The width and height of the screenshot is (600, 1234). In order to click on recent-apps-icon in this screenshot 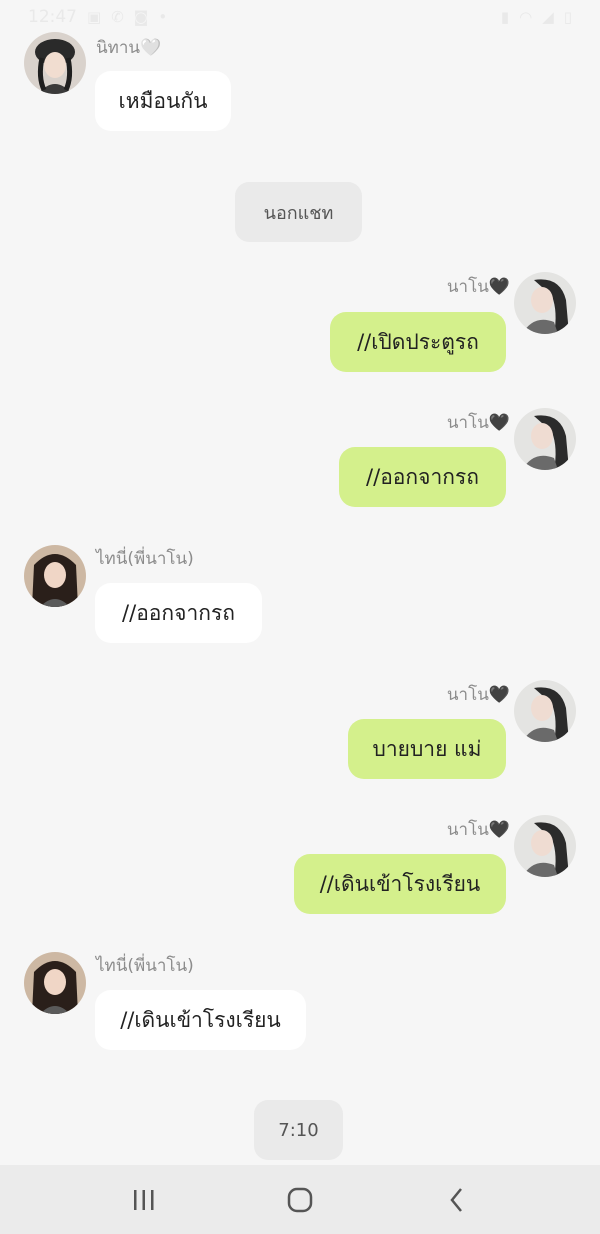, I will do `click(144, 1200)`.